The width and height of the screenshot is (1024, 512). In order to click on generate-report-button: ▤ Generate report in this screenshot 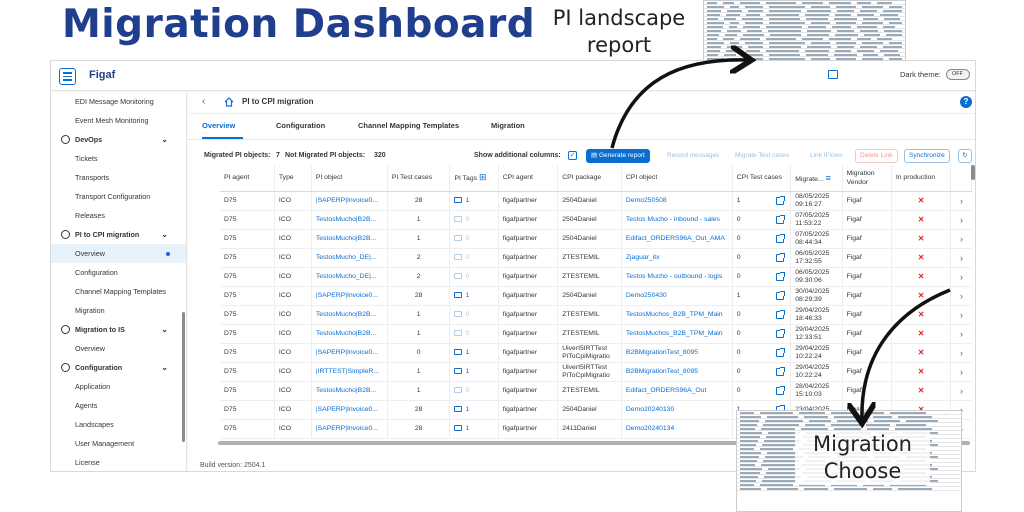, I will do `click(618, 156)`.